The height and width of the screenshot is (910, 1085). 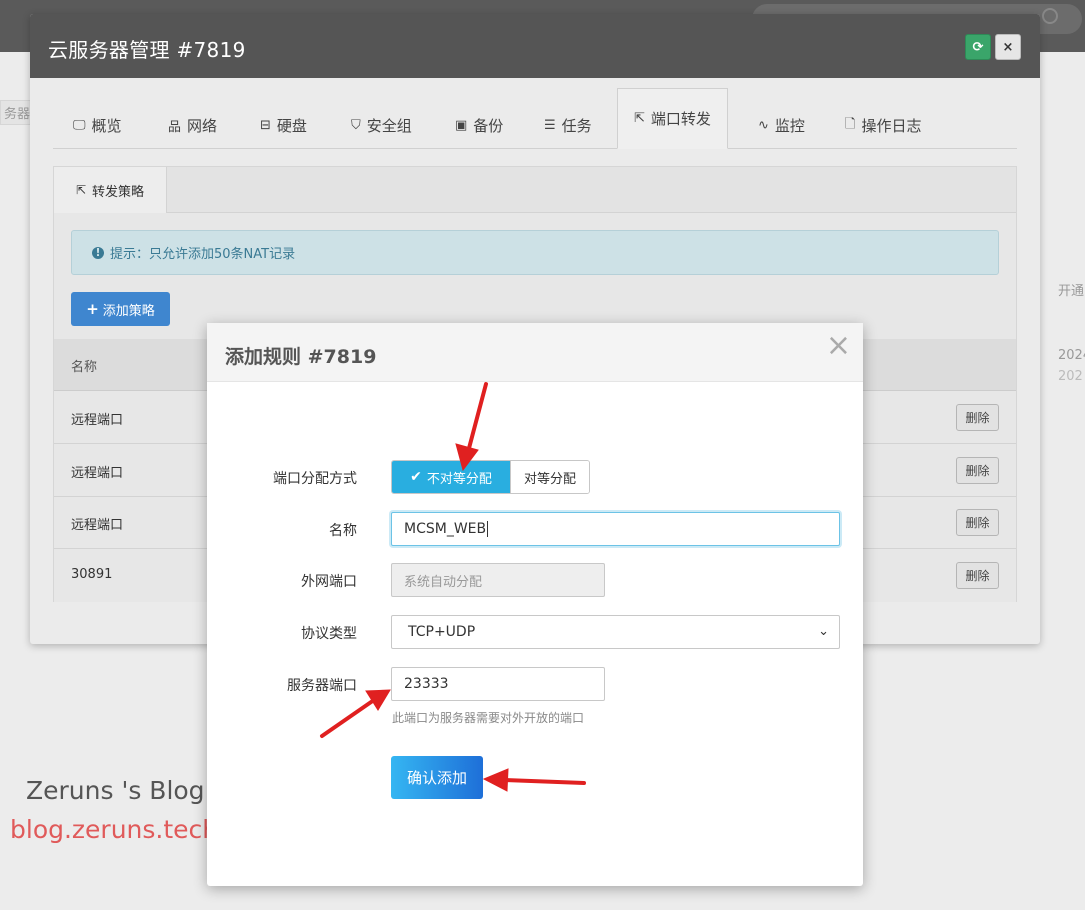 I want to click on window-title: 云服务器管理 #7819, so click(x=147, y=50).